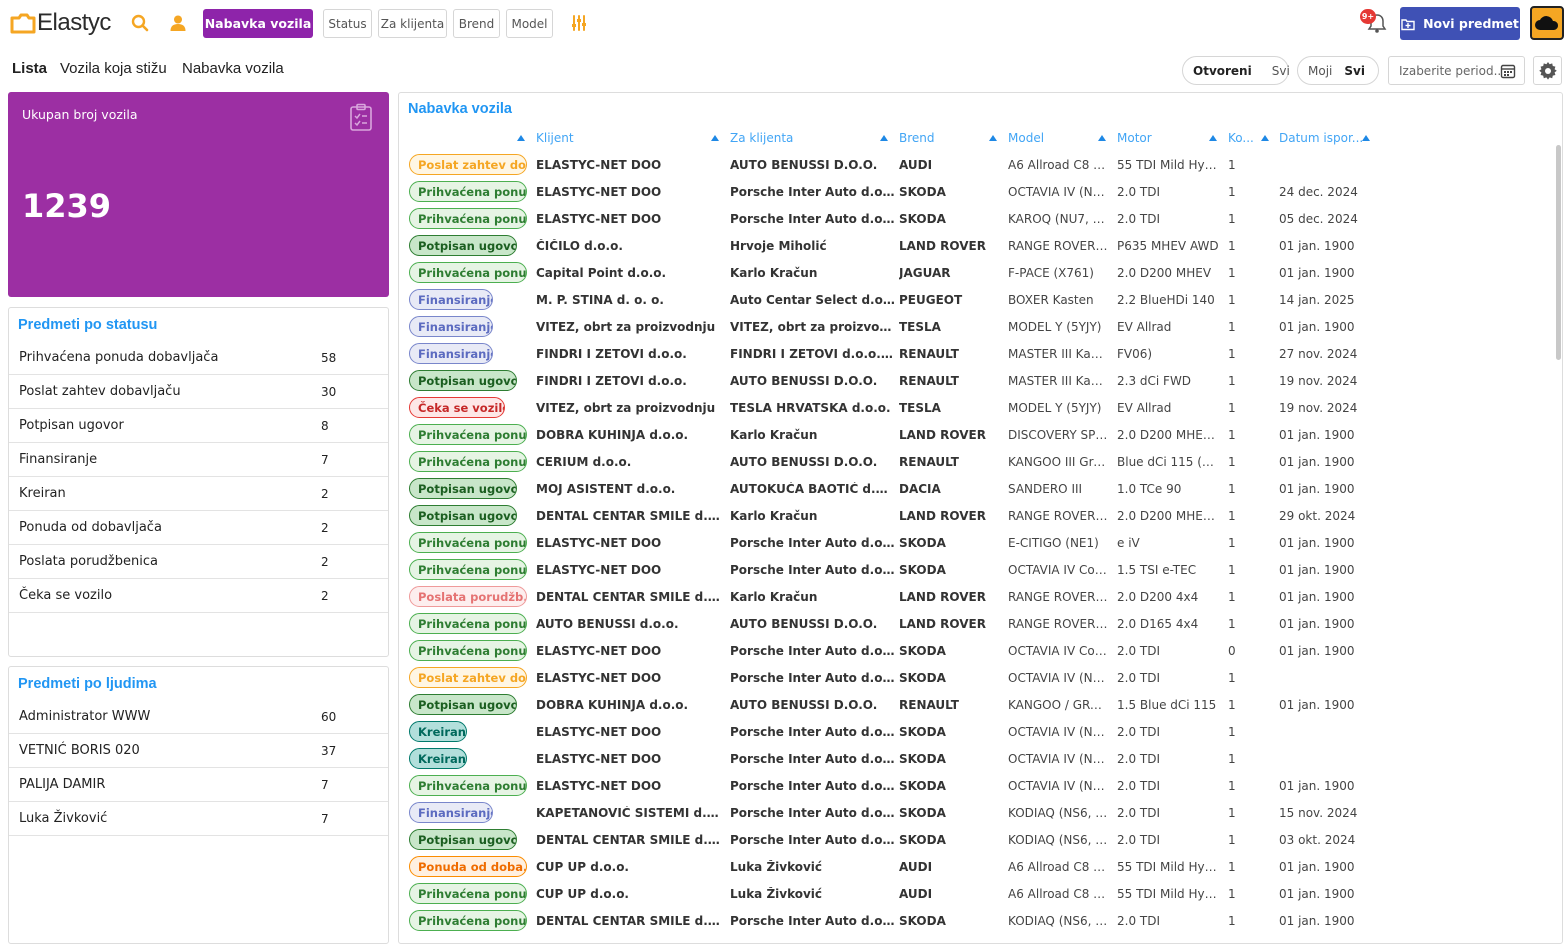  What do you see at coordinates (1281, 71) in the screenshot?
I see `scope-all-option: Svi` at bounding box center [1281, 71].